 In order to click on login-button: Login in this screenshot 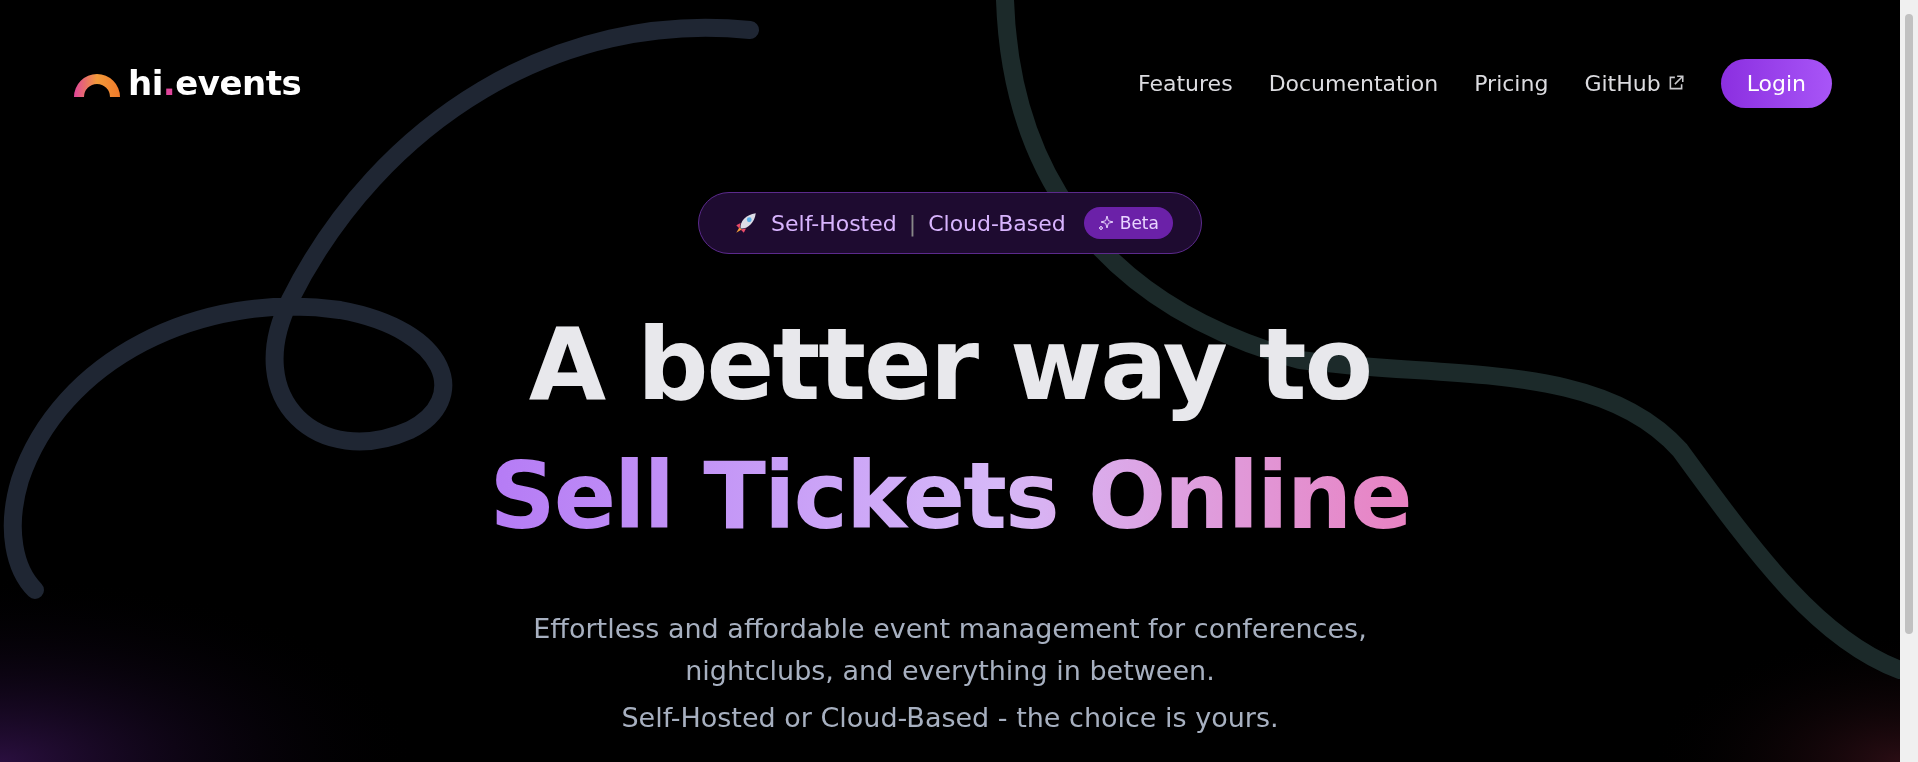, I will do `click(1776, 83)`.